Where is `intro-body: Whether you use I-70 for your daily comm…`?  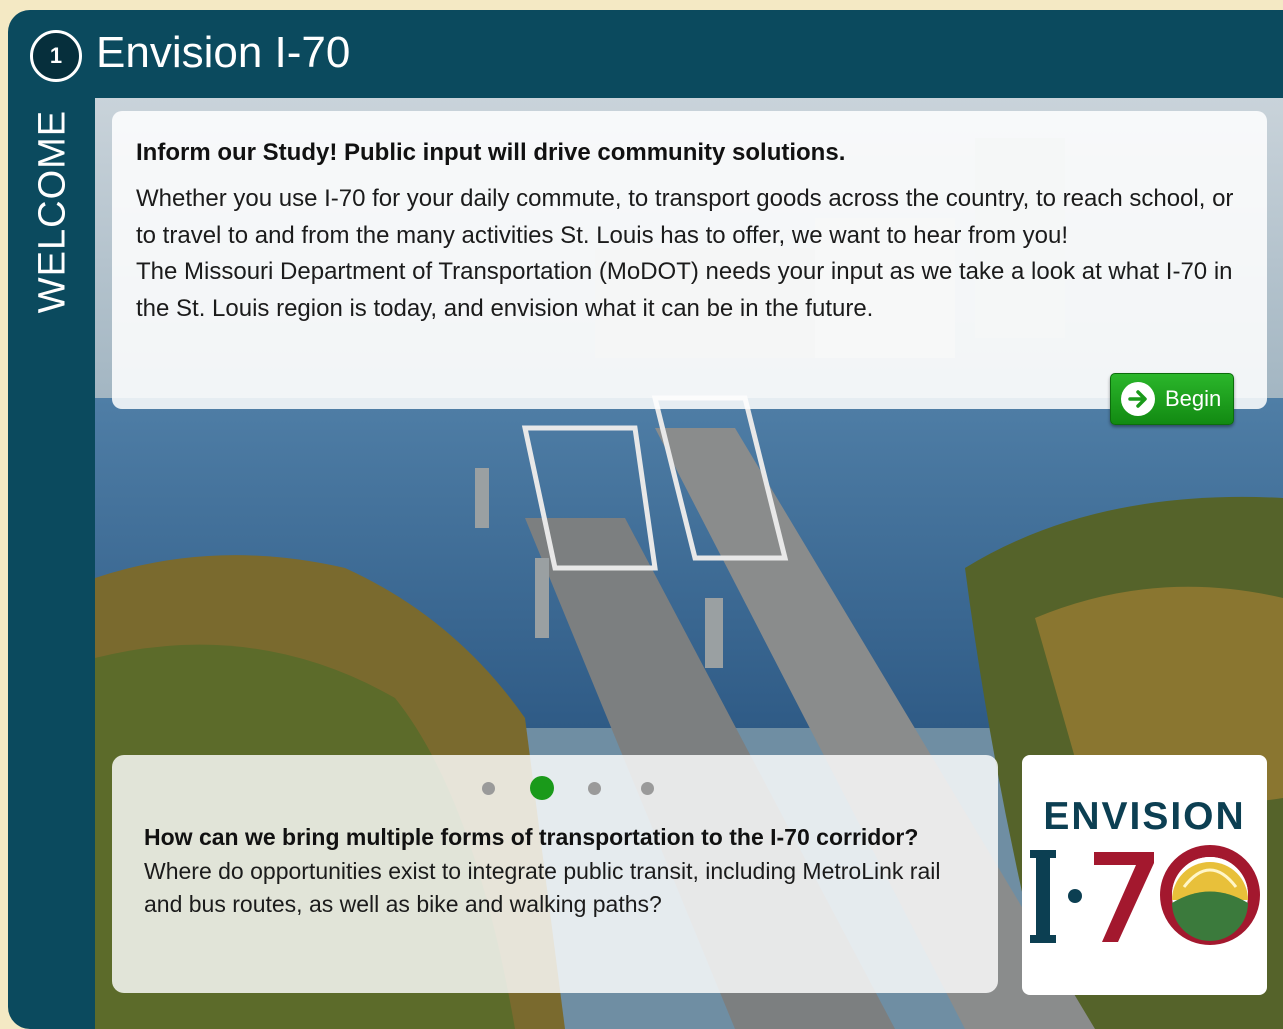
intro-body: Whether you use I-70 for your daily comm… is located at coordinates (688, 254).